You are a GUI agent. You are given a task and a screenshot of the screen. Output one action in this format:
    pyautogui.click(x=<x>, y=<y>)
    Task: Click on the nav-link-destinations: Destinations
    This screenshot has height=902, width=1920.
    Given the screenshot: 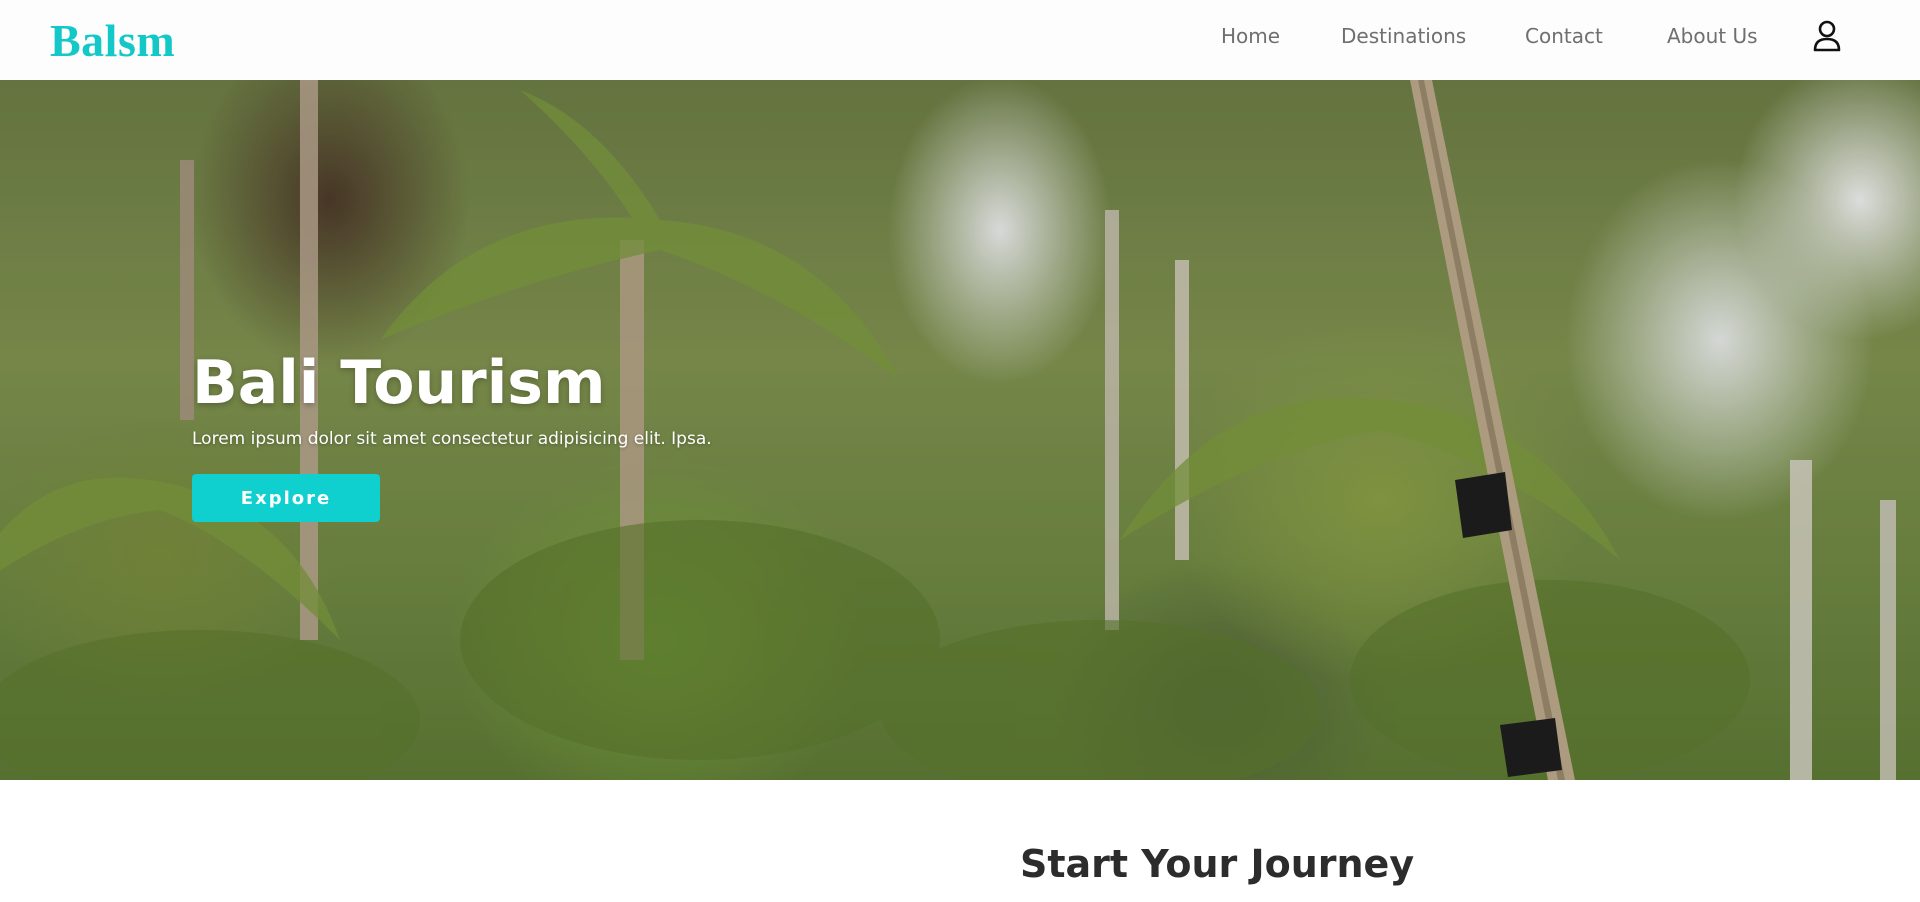 What is the action you would take?
    pyautogui.click(x=1403, y=36)
    